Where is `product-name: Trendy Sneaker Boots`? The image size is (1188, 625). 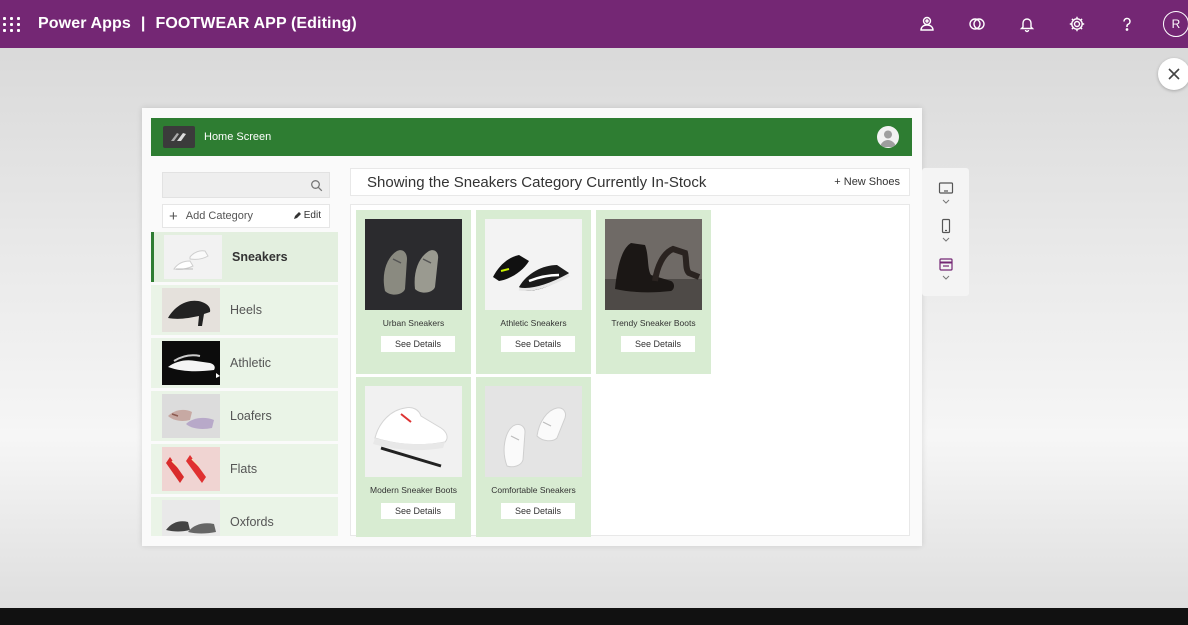
product-name: Trendy Sneaker Boots is located at coordinates (653, 323).